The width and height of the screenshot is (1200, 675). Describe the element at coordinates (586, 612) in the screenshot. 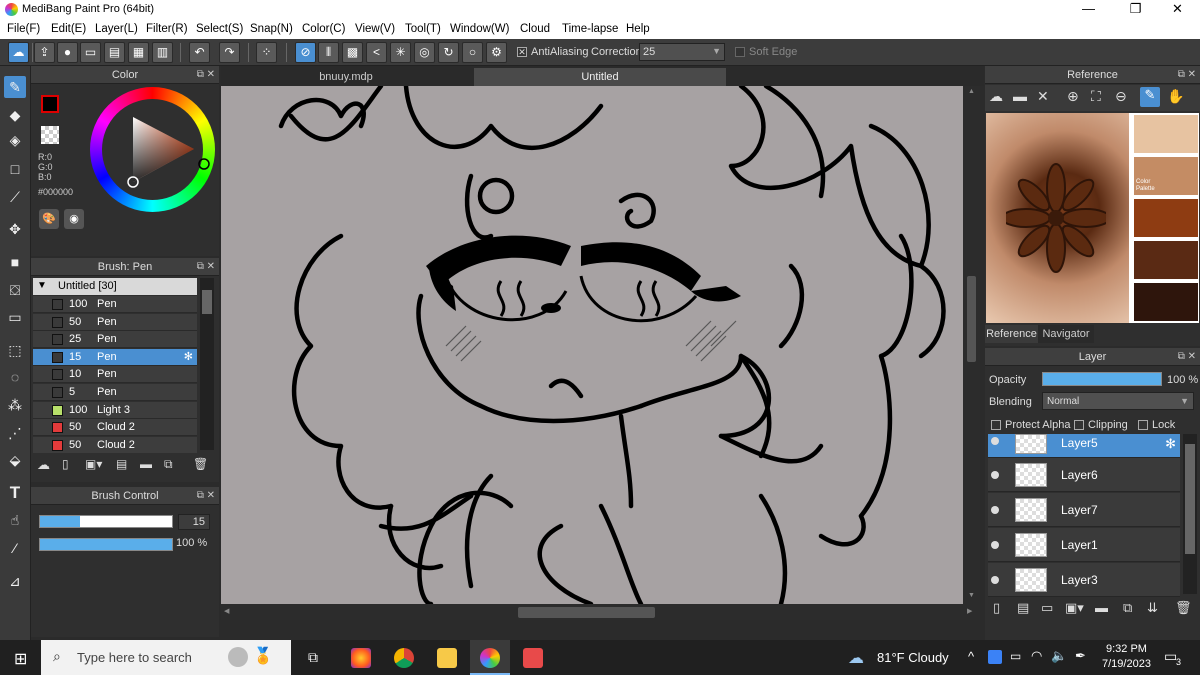

I see `horizontal-scroll-thumb` at that location.